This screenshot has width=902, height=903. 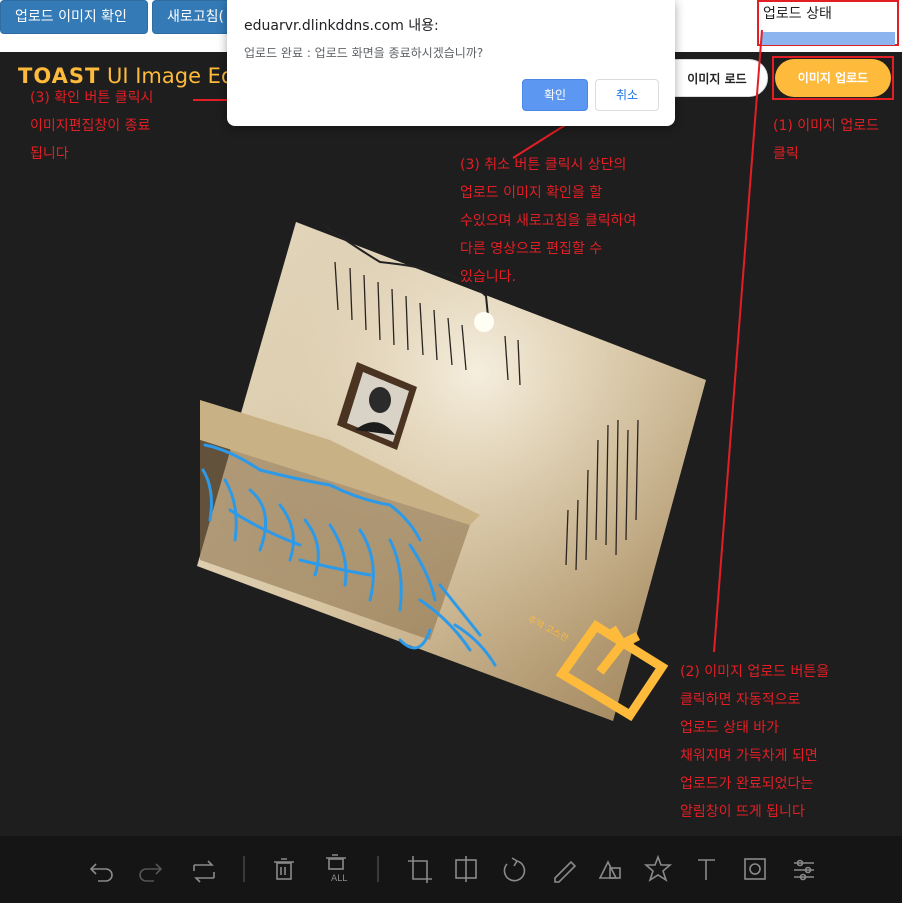 What do you see at coordinates (466, 869) in the screenshot?
I see `flip-icon` at bounding box center [466, 869].